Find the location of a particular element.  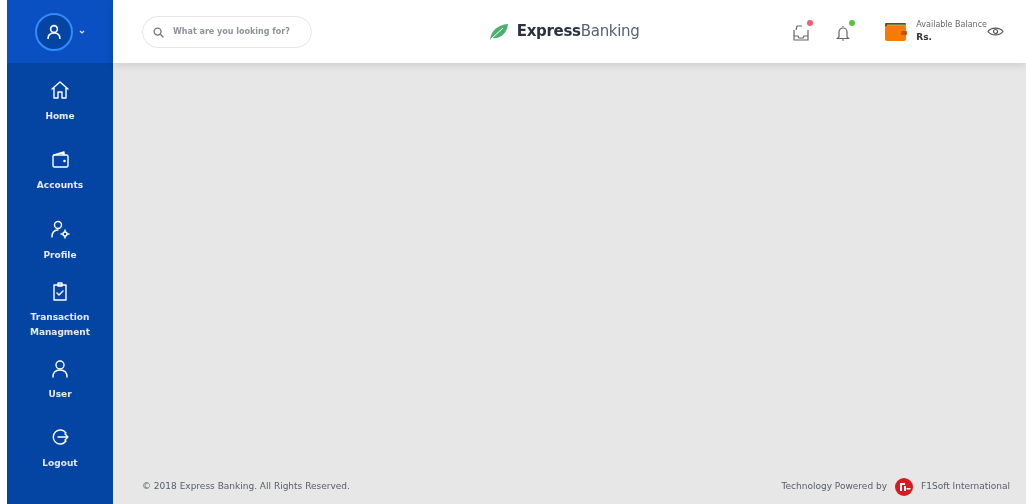

company-logo-icon is located at coordinates (904, 487).